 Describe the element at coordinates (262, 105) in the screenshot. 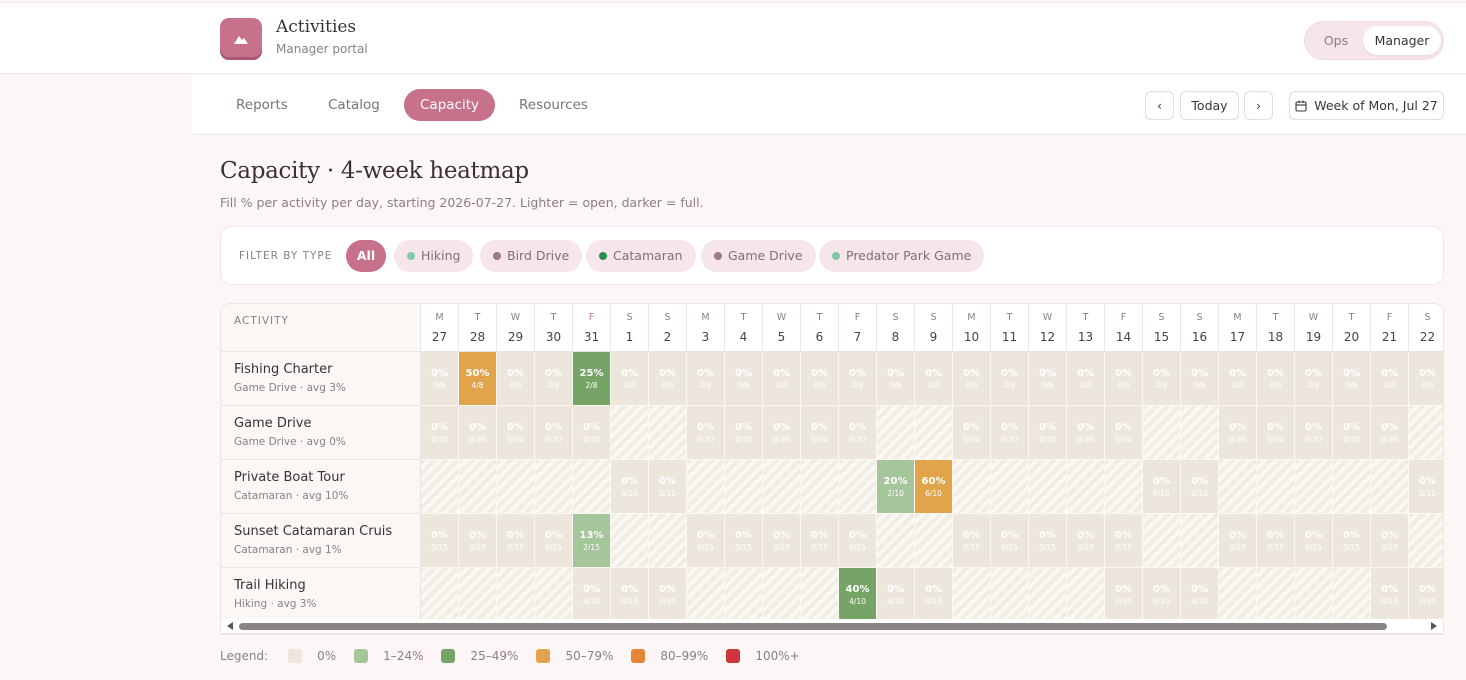

I see `tab-reports: Reports` at that location.